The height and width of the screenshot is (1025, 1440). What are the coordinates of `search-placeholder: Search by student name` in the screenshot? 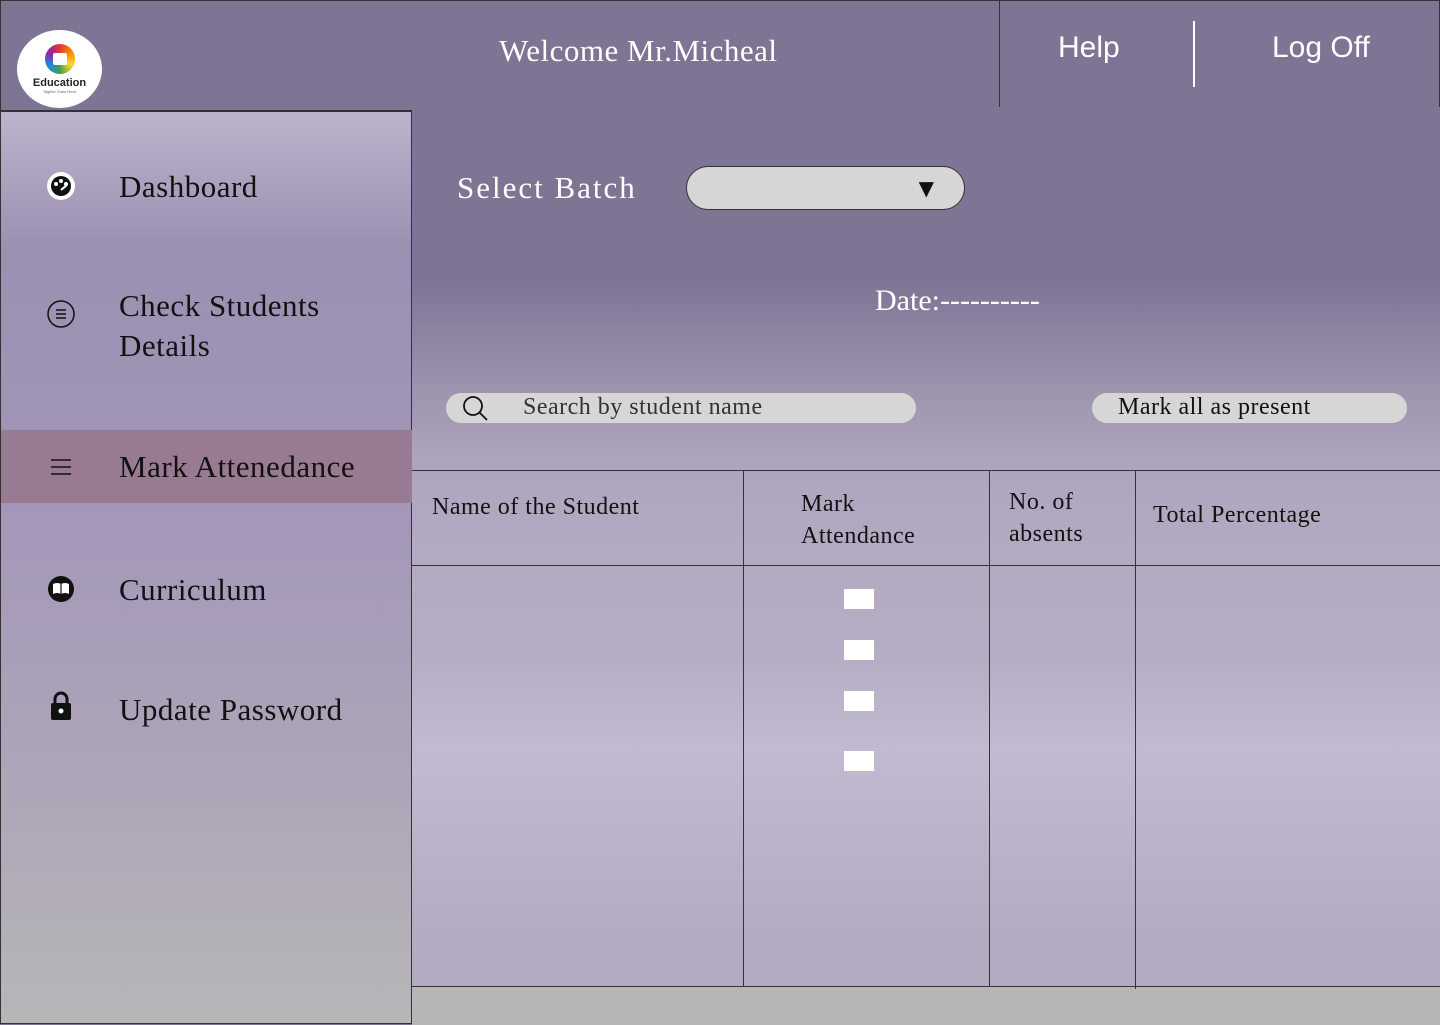 It's located at (643, 407).